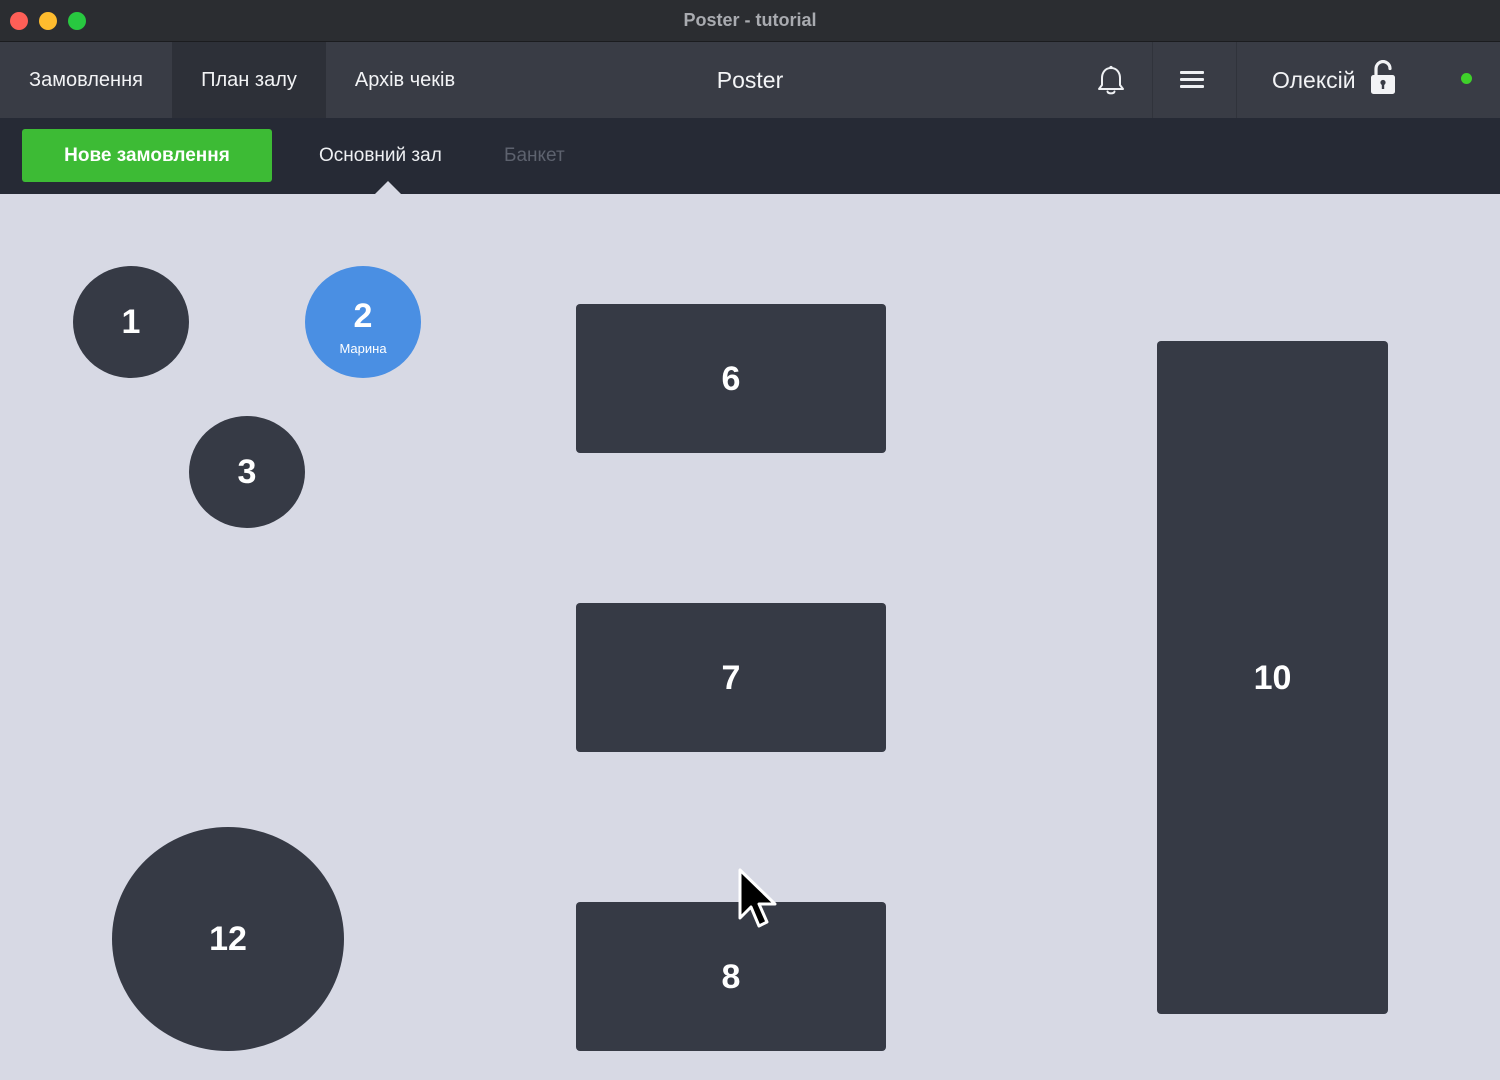 Image resolution: width=1500 pixels, height=1080 pixels. Describe the element at coordinates (1111, 81) in the screenshot. I see `bell-icon` at that location.